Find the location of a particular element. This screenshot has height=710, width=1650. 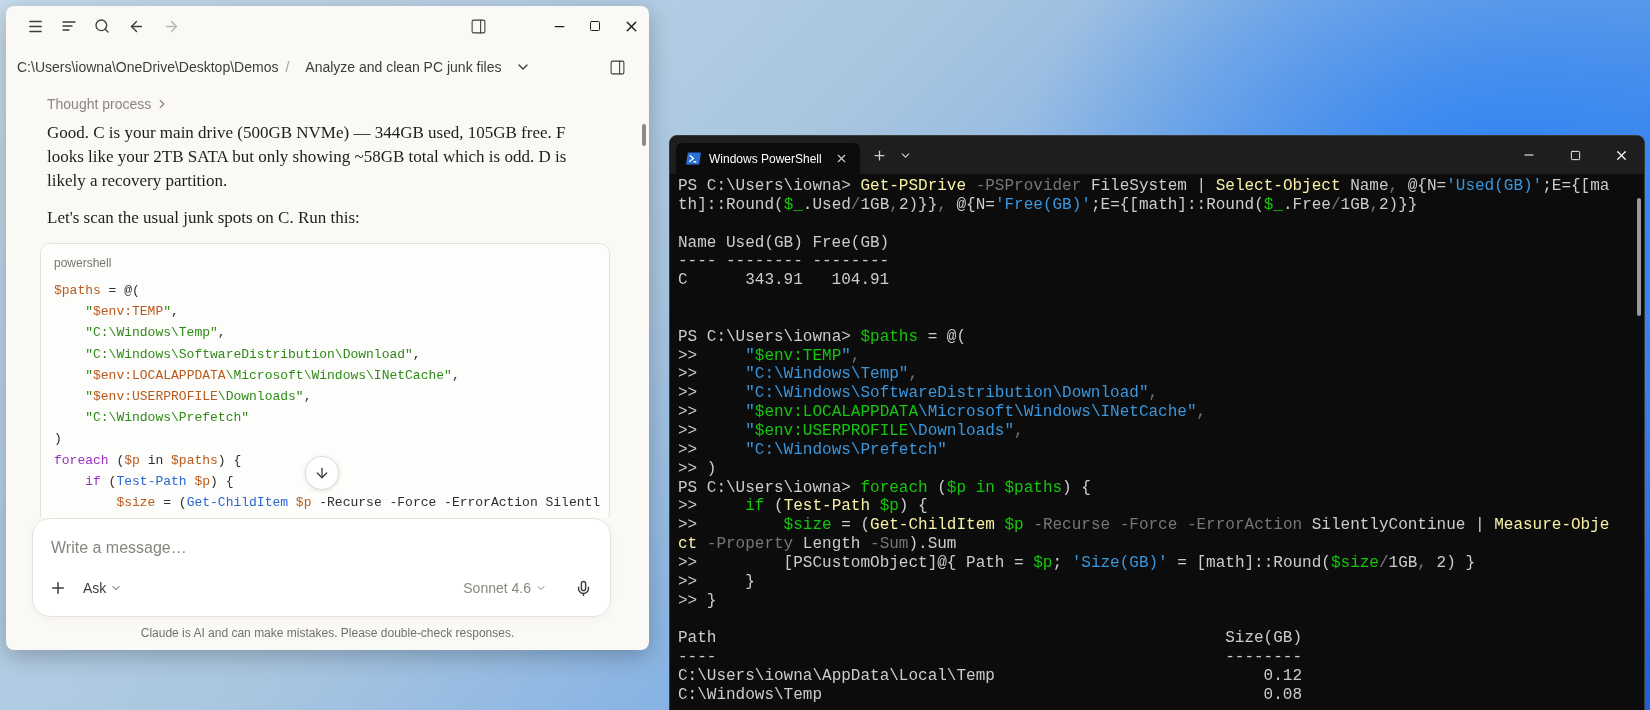

message-paragraph: Let's scan the usual junk spots on C. Run this: is located at coordinates (204, 218).